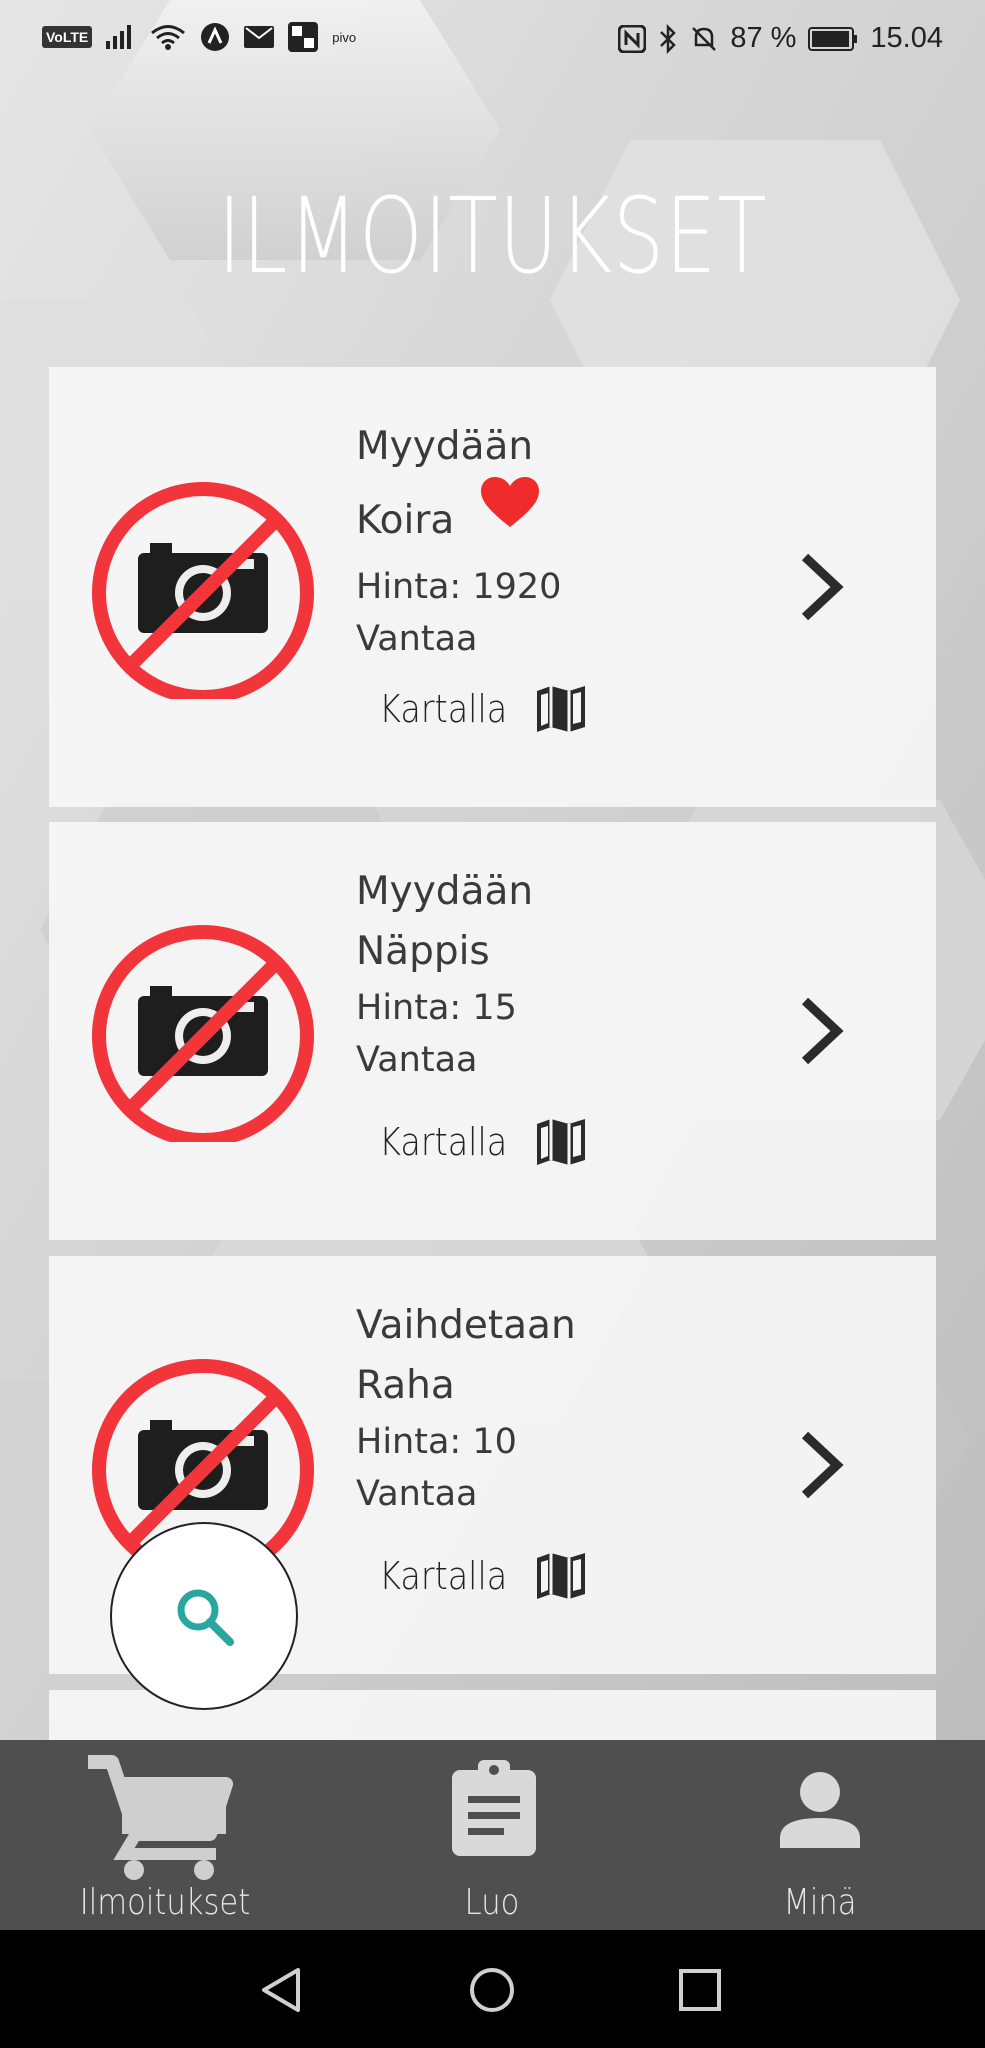 The width and height of the screenshot is (985, 2048). I want to click on home-icon, so click(492, 1990).